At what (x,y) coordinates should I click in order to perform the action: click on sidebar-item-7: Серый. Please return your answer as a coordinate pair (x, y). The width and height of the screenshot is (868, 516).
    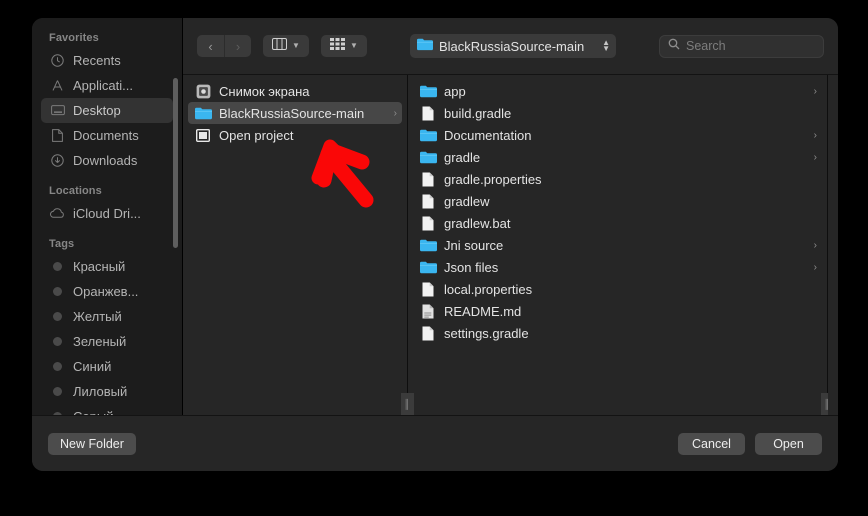
    Looking at the image, I should click on (107, 409).